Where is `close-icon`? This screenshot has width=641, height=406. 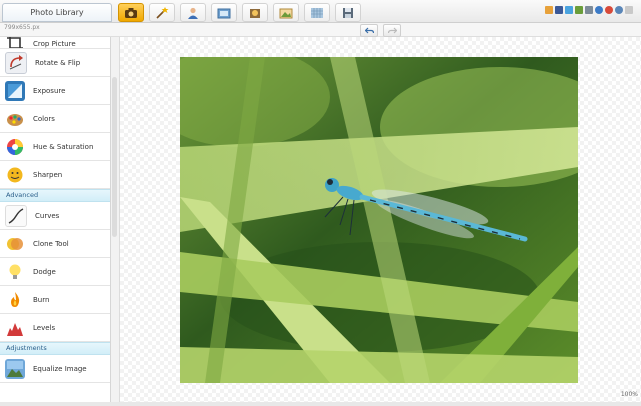 close-icon is located at coordinates (629, 10).